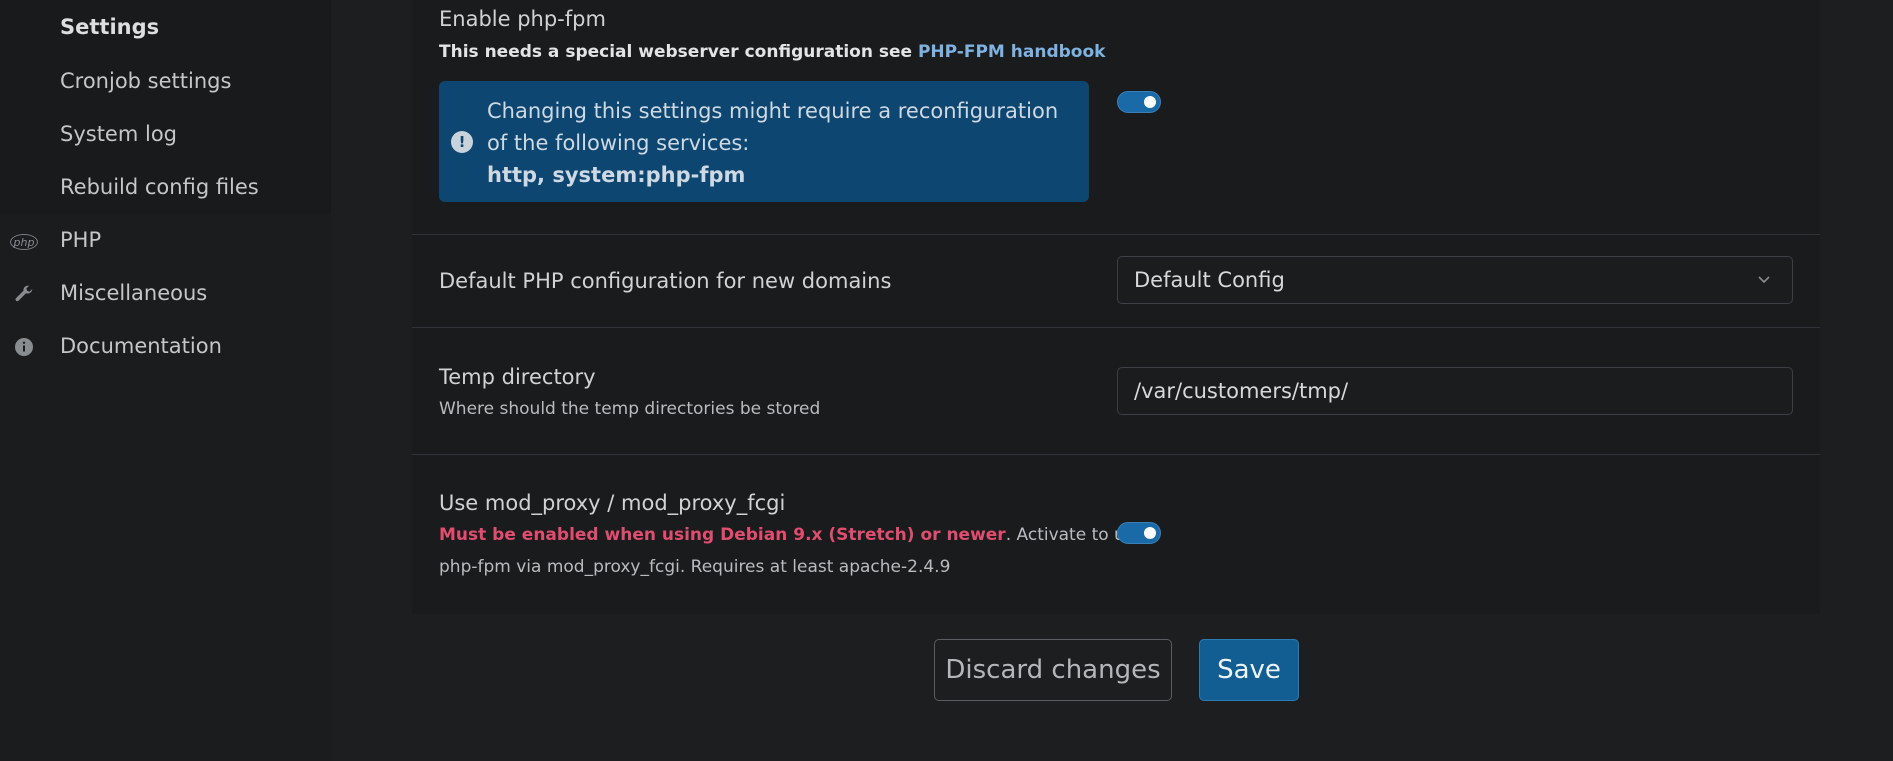 The image size is (1893, 761). Describe the element at coordinates (1249, 670) in the screenshot. I see `save-button: Save` at that location.